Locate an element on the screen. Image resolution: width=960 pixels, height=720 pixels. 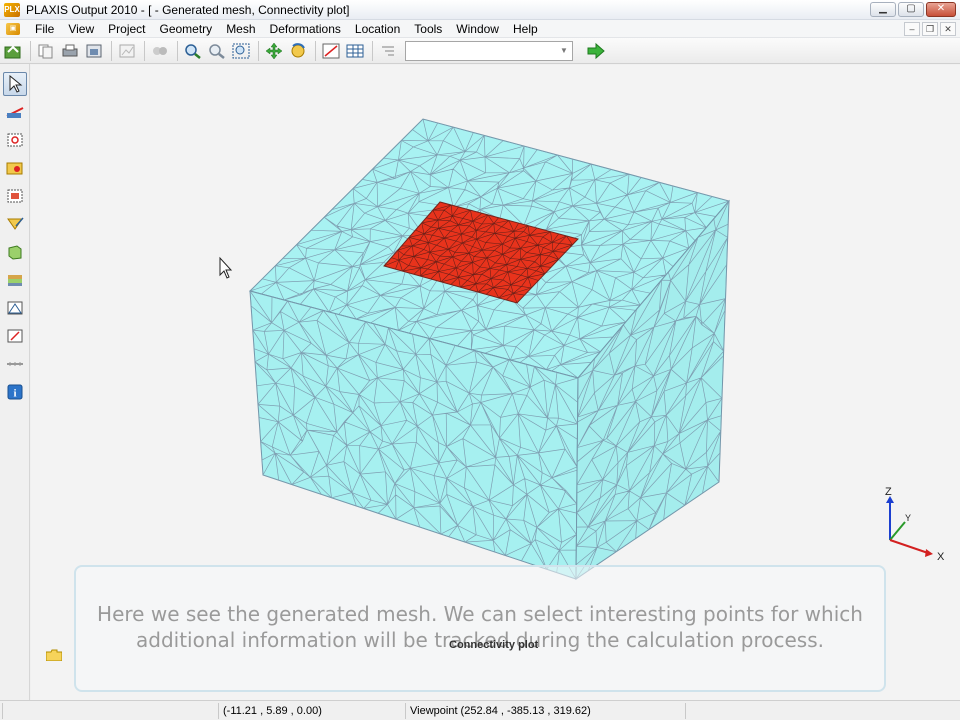
menu-file: File is located at coordinates (44, 29).